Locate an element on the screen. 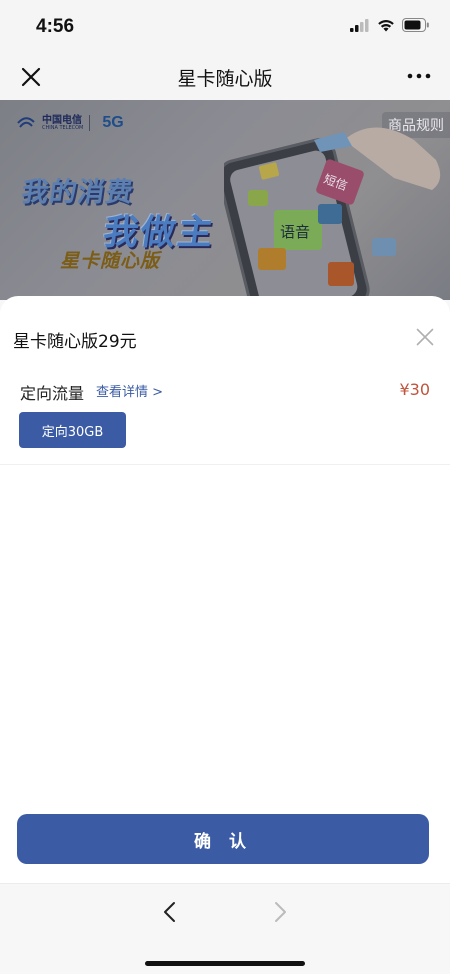 This screenshot has width=450, height=974. sheet-close-icon is located at coordinates (425, 337).